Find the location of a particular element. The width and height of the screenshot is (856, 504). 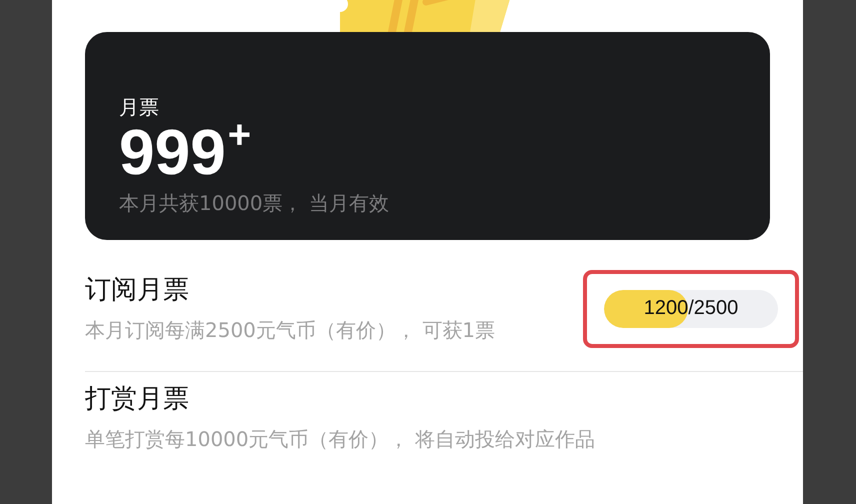

section-title: 订阅月票 is located at coordinates (137, 290).